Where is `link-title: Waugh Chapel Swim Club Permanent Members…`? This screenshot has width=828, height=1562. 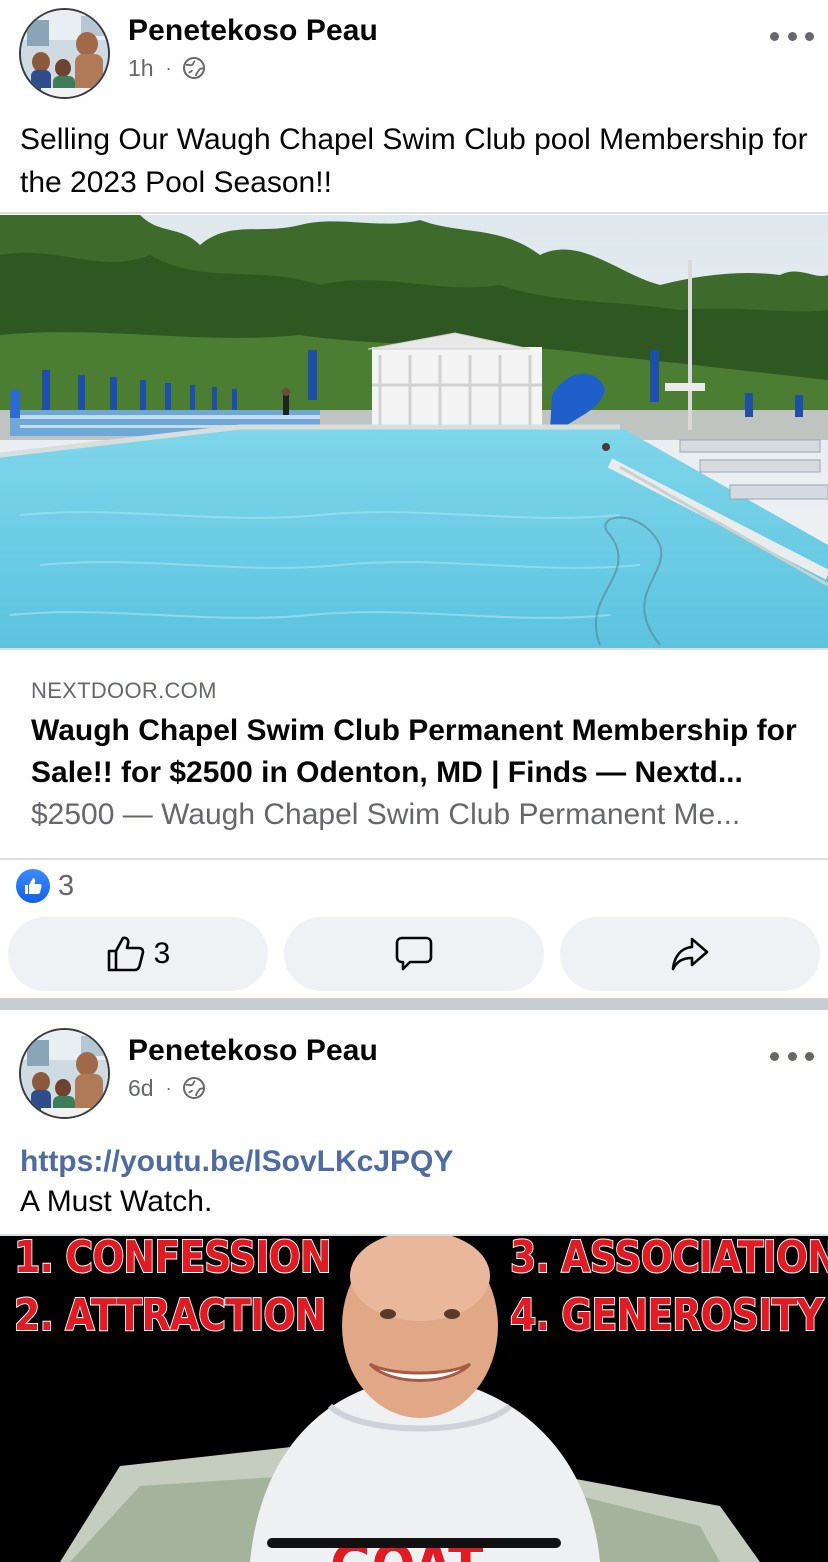 link-title: Waugh Chapel Swim Club Permanent Members… is located at coordinates (416, 752).